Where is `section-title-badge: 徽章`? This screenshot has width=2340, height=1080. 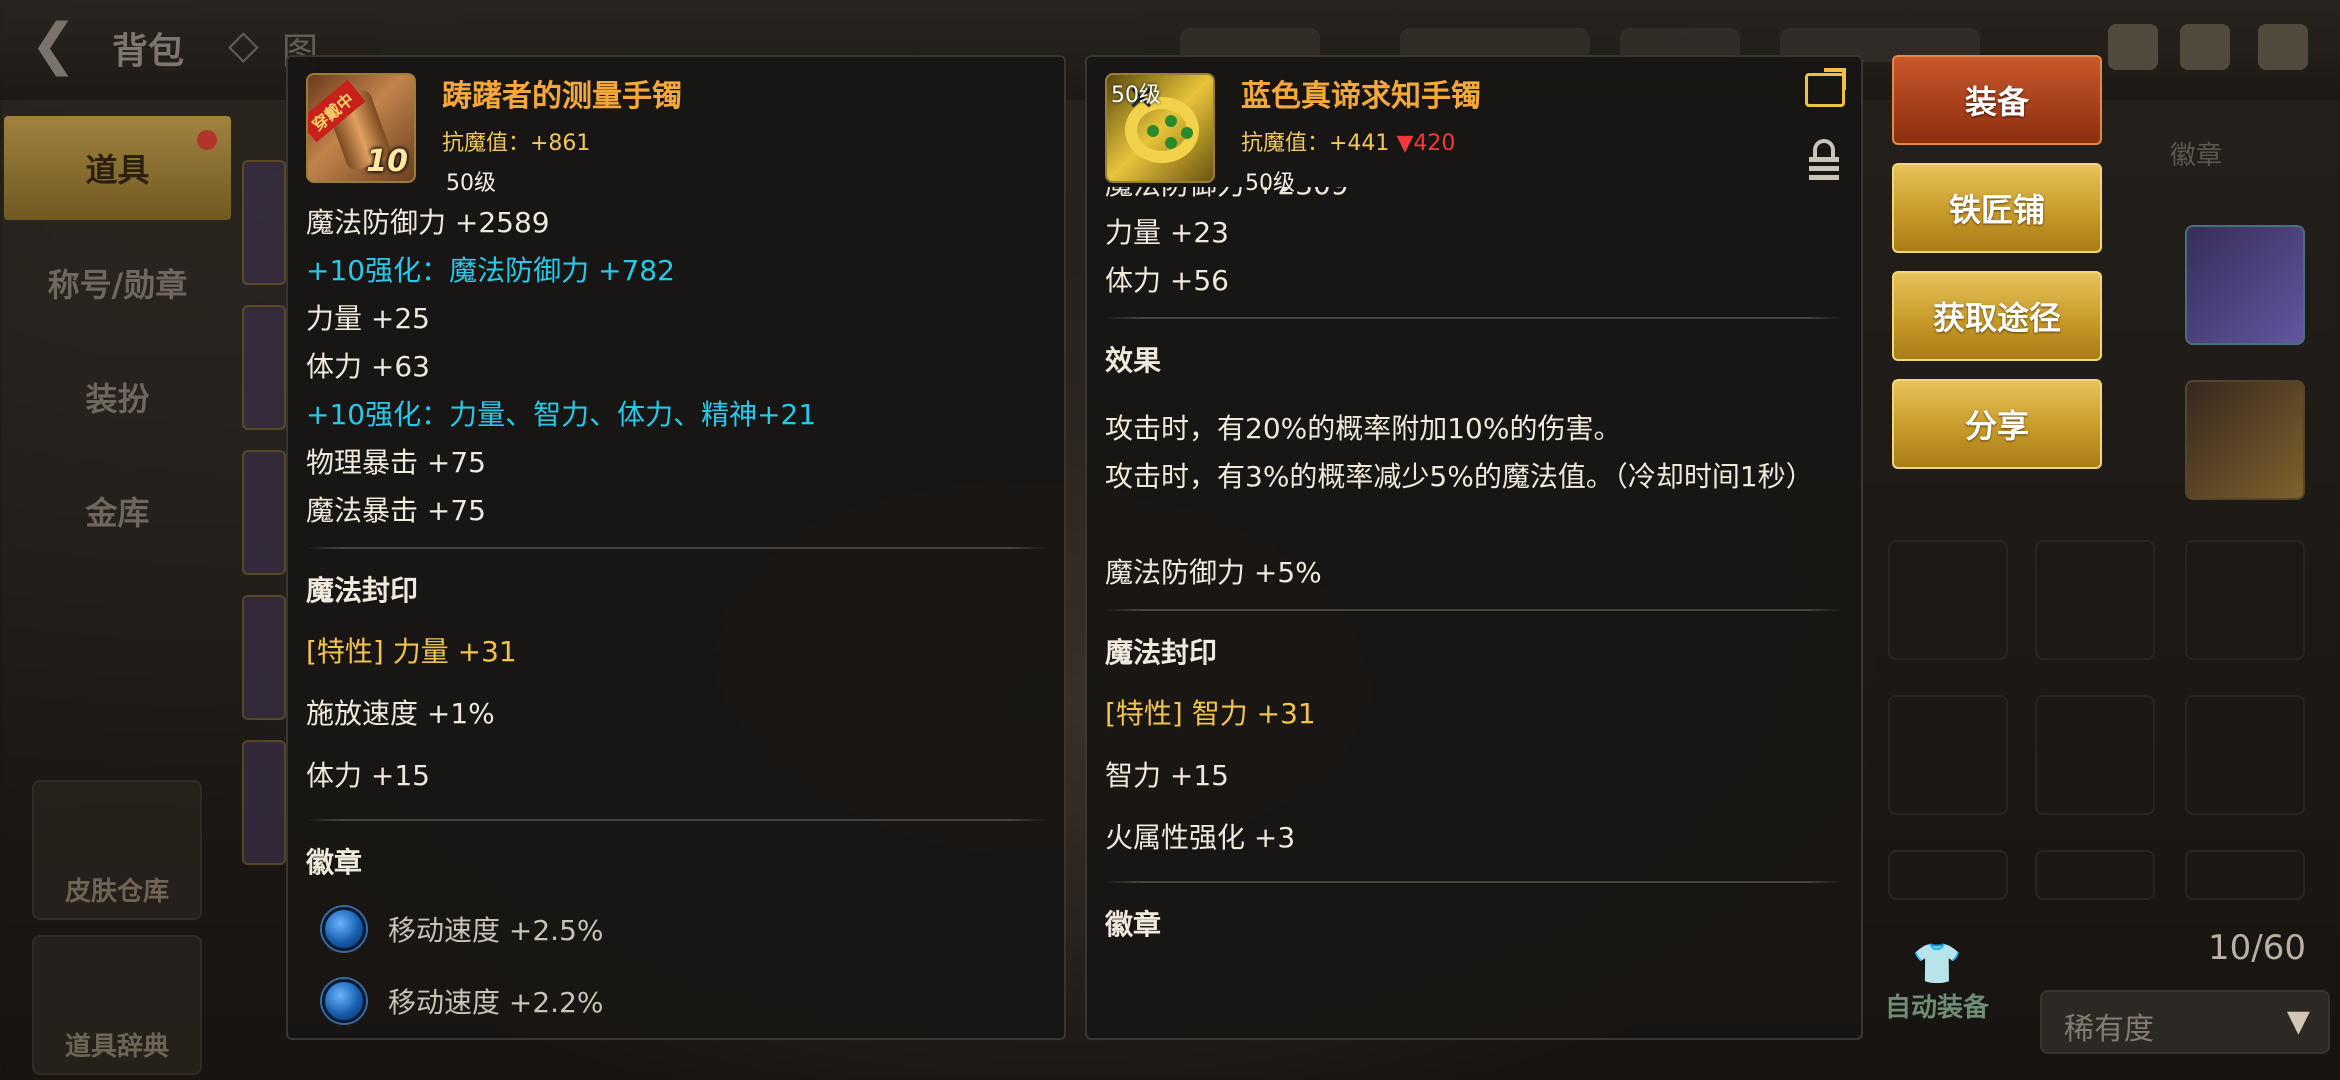 section-title-badge: 徽章 is located at coordinates (1133, 924).